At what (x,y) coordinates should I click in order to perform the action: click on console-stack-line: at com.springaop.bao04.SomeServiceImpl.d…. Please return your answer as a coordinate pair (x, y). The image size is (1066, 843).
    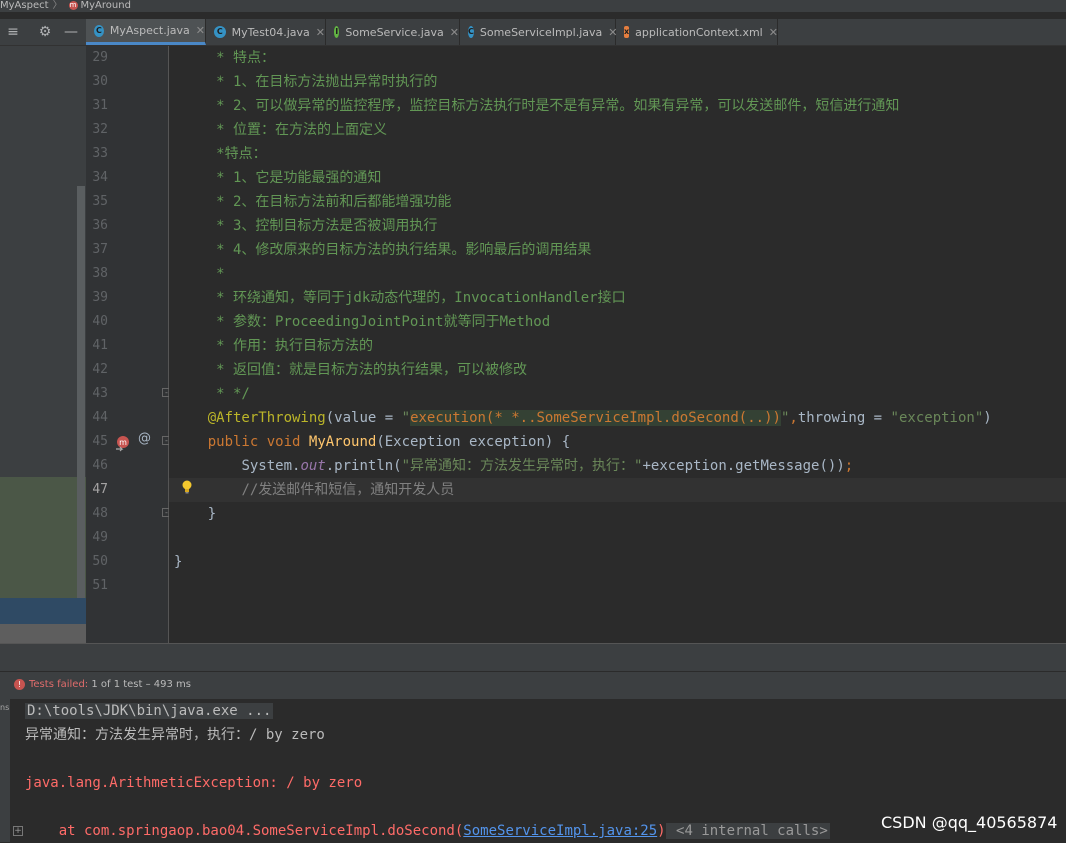
    Looking at the image, I should click on (427, 831).